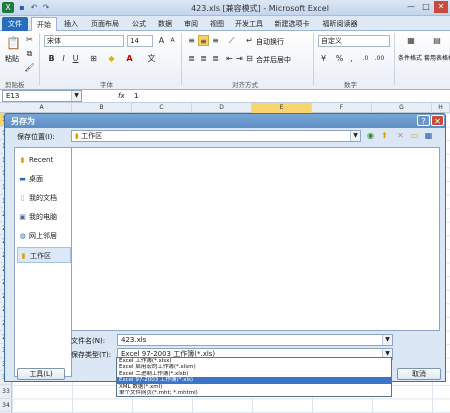  I want to click on restore-button: □, so click(426, 7).